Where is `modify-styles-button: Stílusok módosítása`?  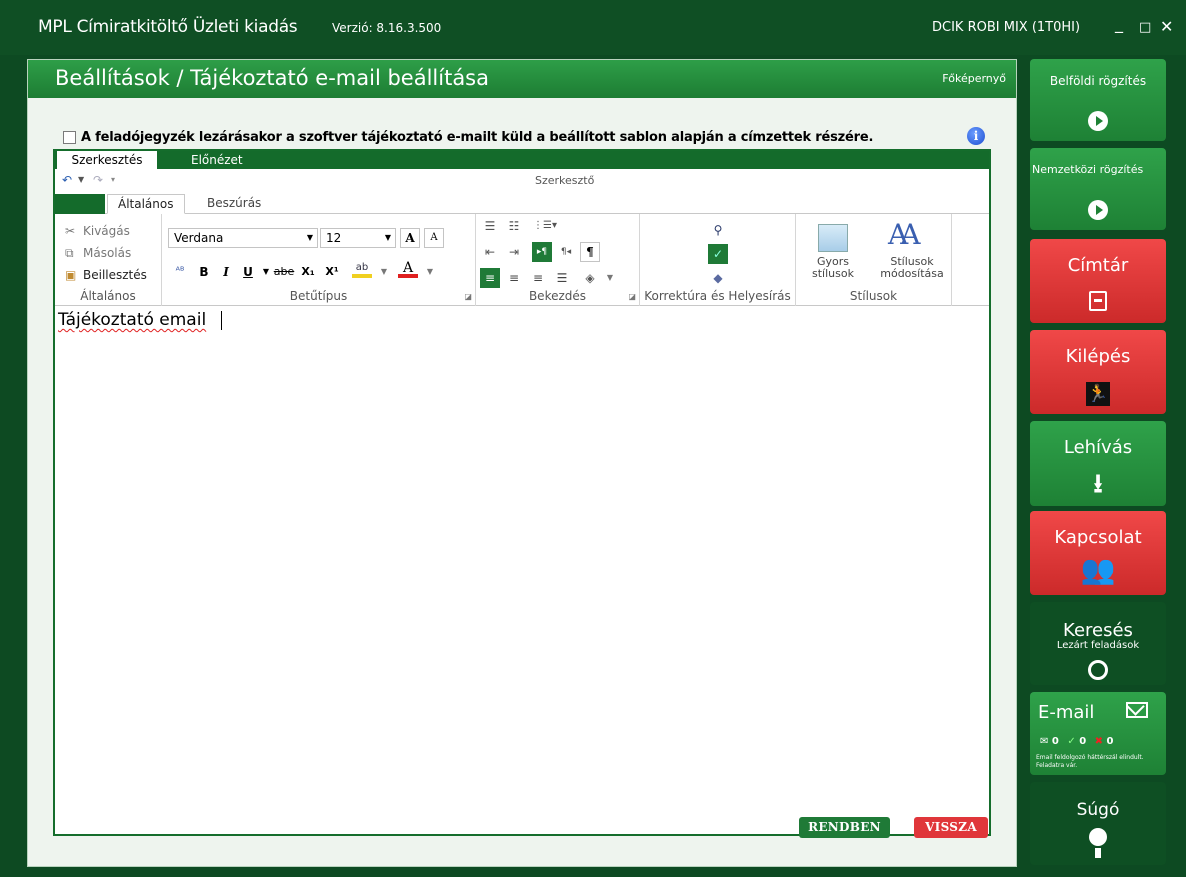
modify-styles-button: Stílusok módosítása is located at coordinates (912, 268).